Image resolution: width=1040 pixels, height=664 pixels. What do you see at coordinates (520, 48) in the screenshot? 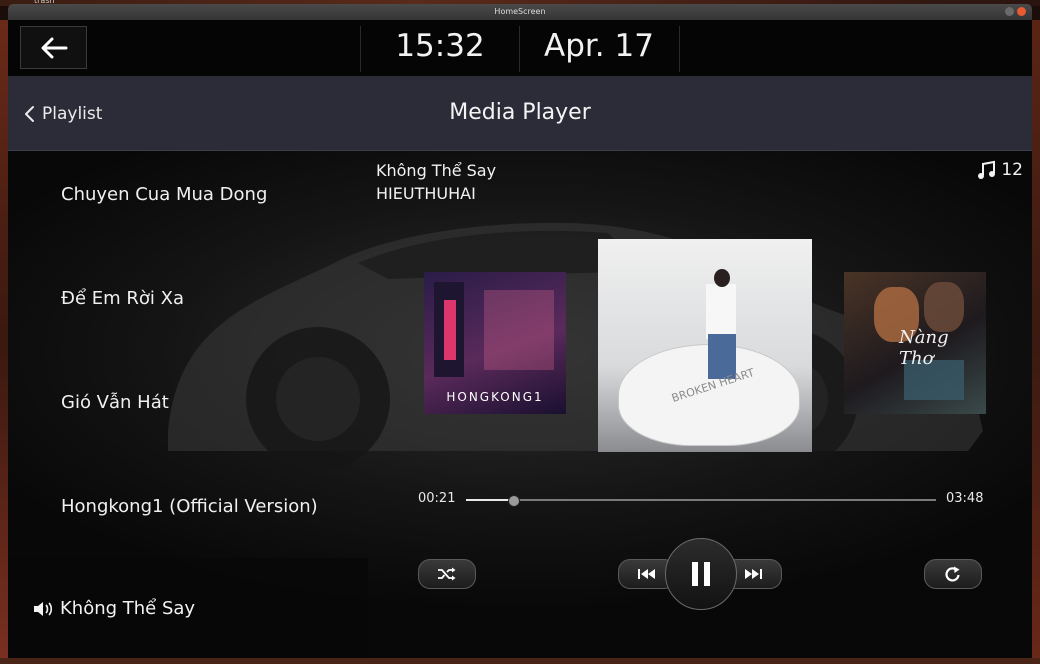
I see `status-bar: 15:32 Apr. 17` at bounding box center [520, 48].